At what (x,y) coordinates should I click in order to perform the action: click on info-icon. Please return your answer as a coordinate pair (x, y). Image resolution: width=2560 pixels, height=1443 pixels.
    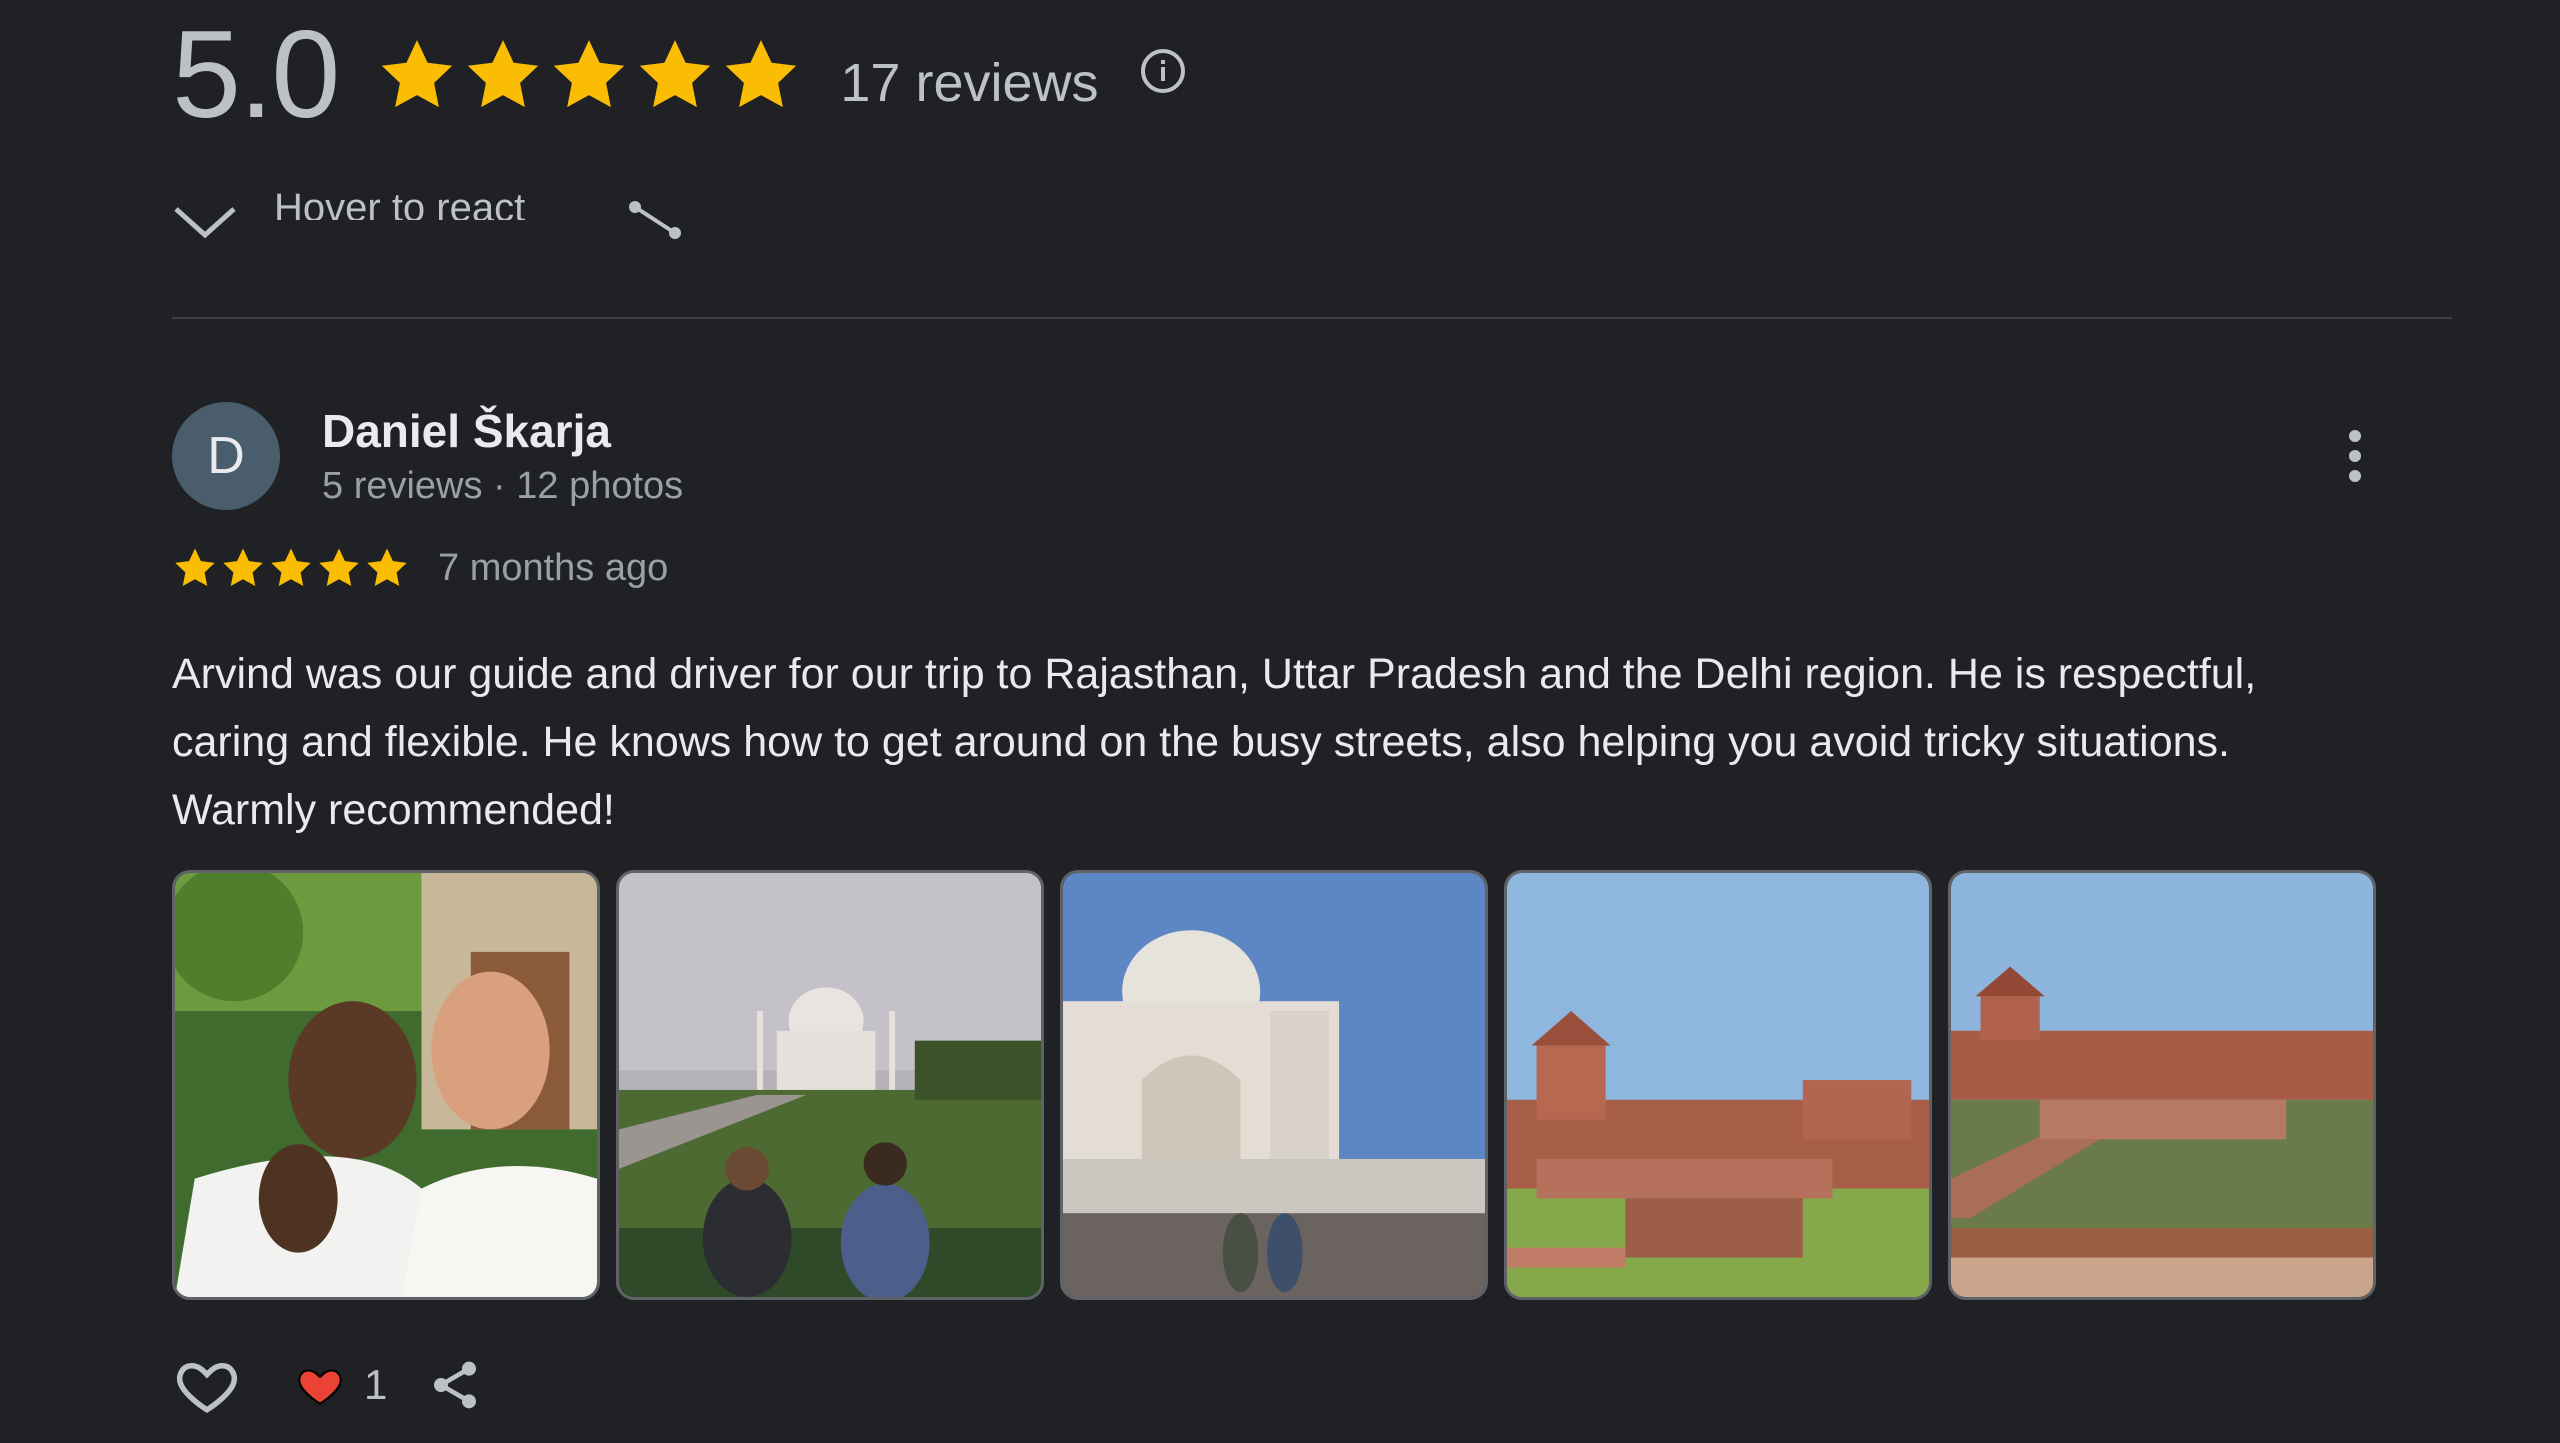
    Looking at the image, I should click on (1163, 71).